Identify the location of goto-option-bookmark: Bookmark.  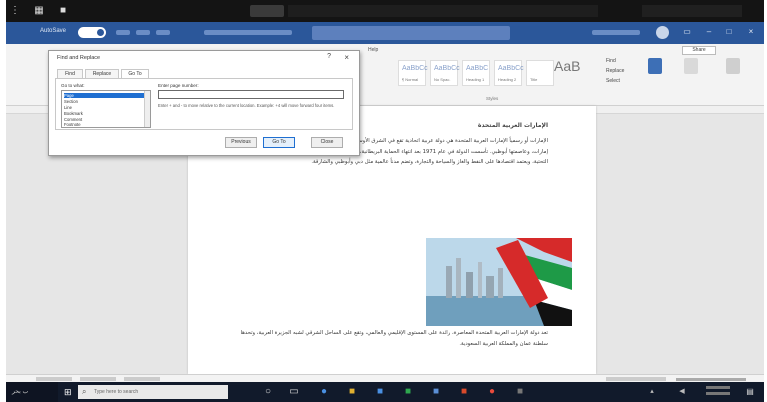
(104, 113).